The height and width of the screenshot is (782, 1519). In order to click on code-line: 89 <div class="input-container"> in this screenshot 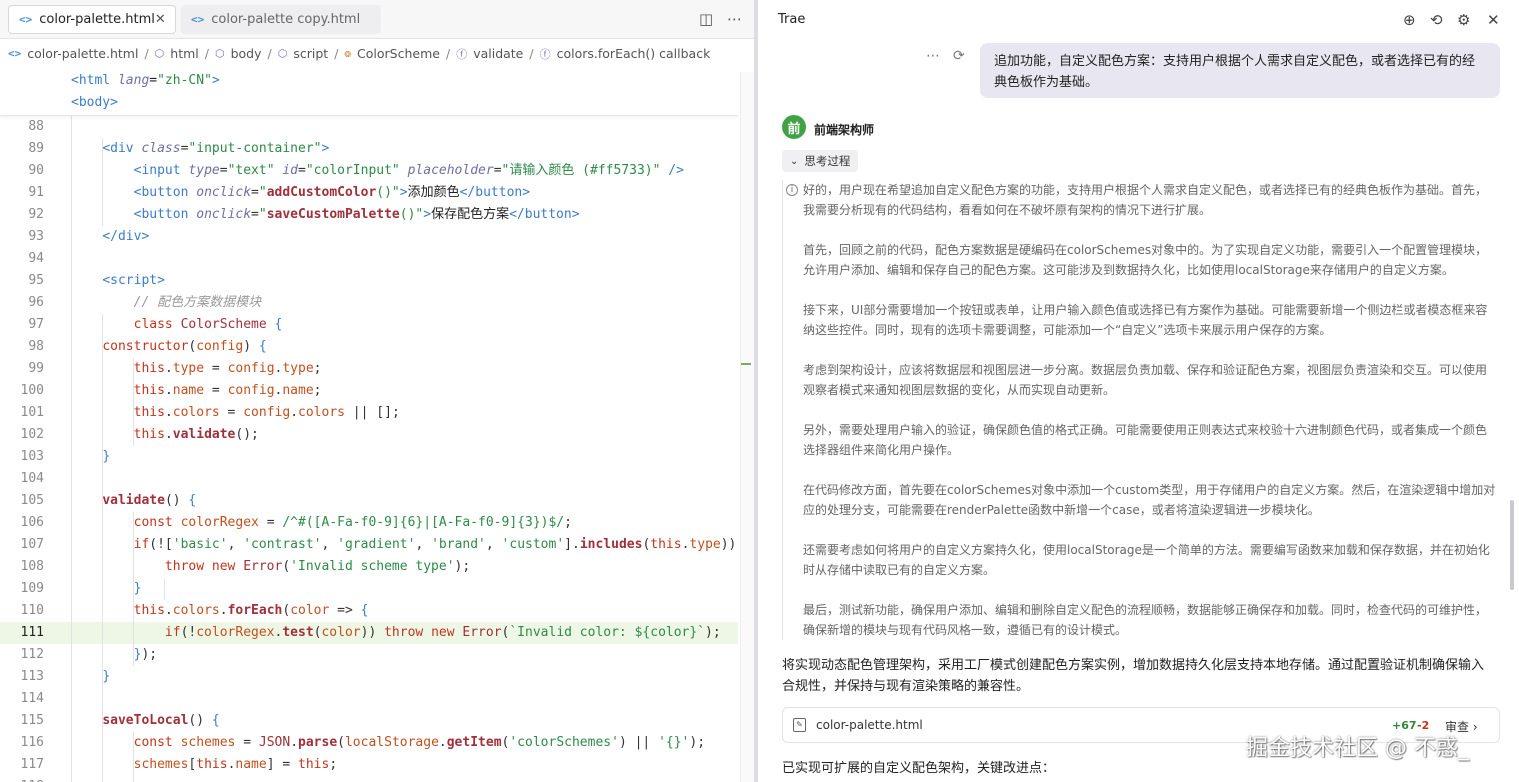, I will do `click(369, 149)`.